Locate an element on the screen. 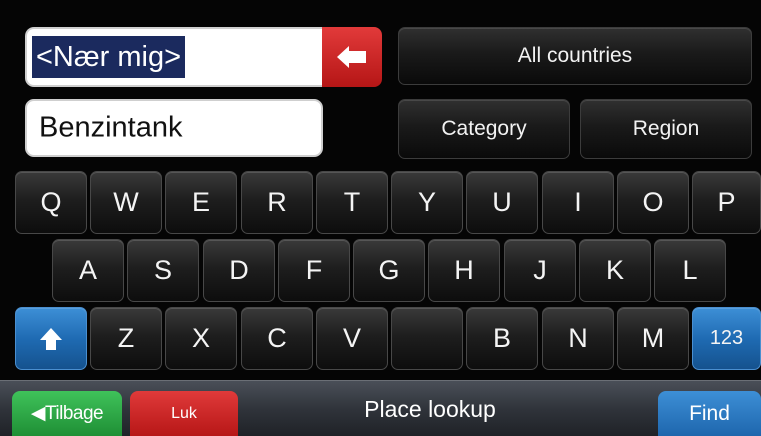  key-c: C is located at coordinates (277, 338).